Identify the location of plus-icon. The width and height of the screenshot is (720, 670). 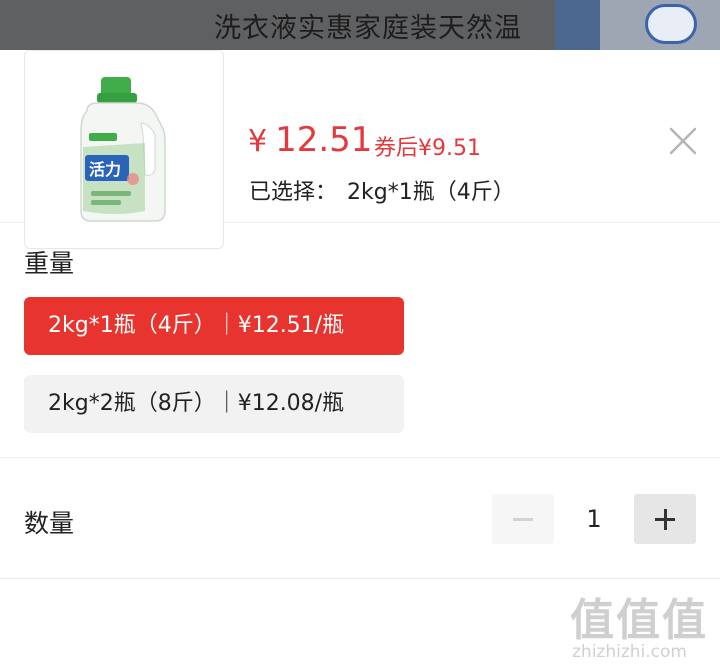
(665, 519).